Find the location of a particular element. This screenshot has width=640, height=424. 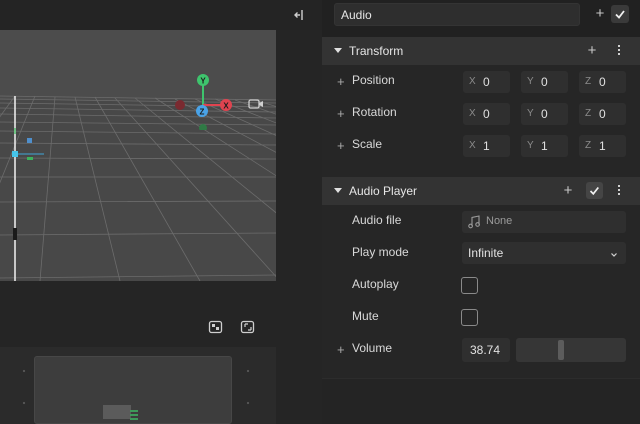

volume-input: 38.74 is located at coordinates (486, 350).